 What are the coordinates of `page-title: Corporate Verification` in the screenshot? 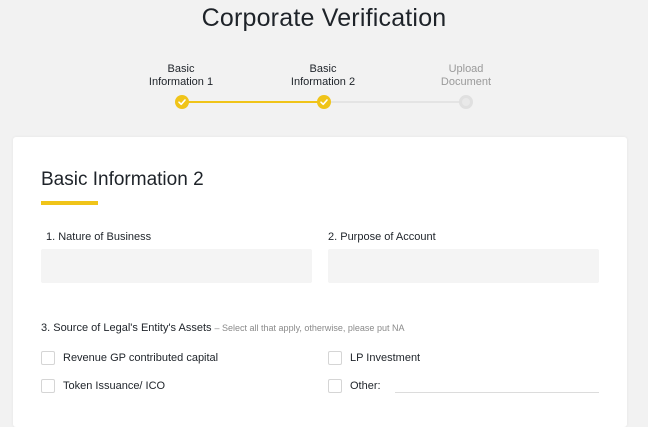 It's located at (324, 18).